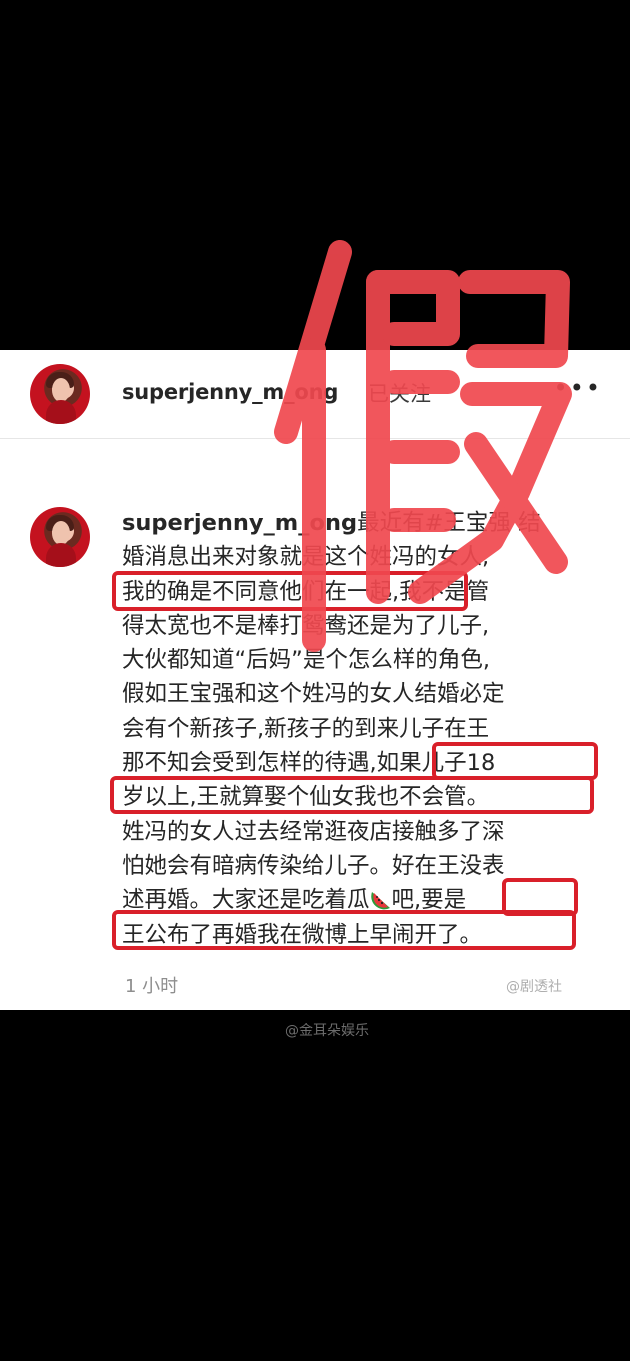  Describe the element at coordinates (306, 660) in the screenshot. I see `comment-line: 大伙都知道“后妈”是个怎么样的角色,` at that location.